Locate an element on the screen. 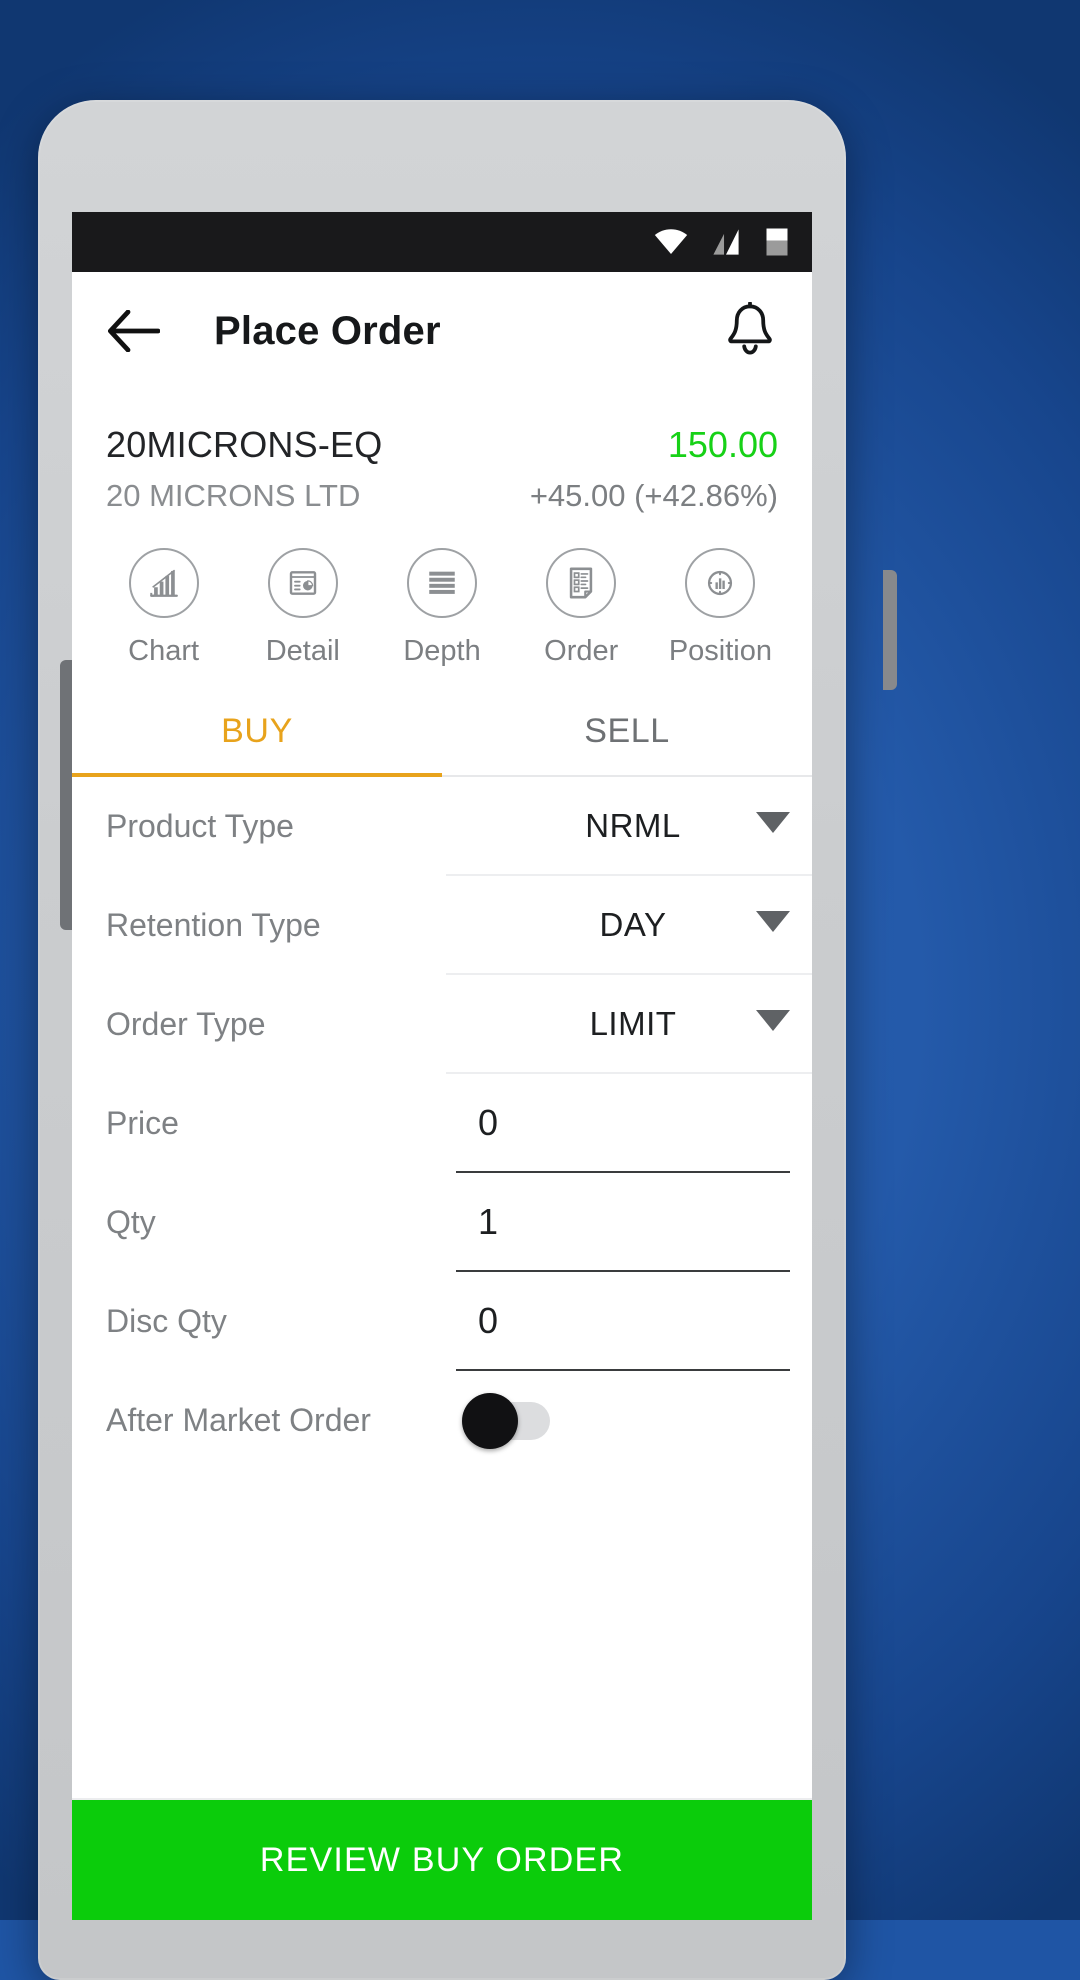  quicknav-item-order: Order is located at coordinates (581, 608).